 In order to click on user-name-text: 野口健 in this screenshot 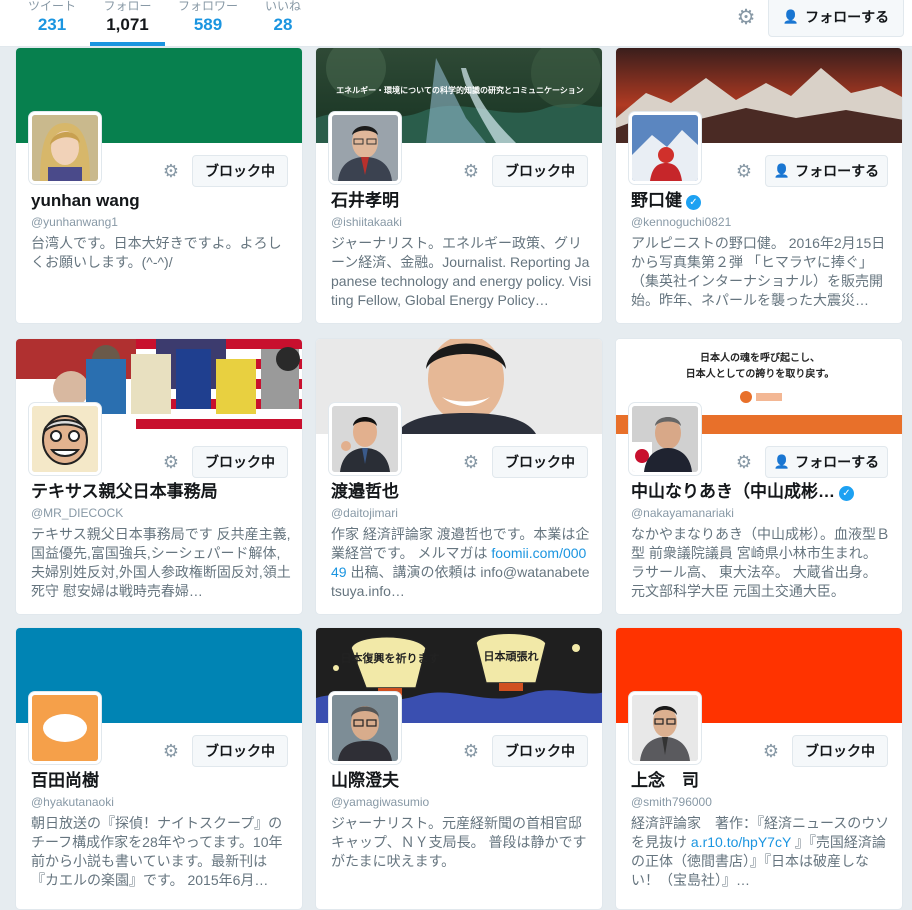, I will do `click(656, 200)`.